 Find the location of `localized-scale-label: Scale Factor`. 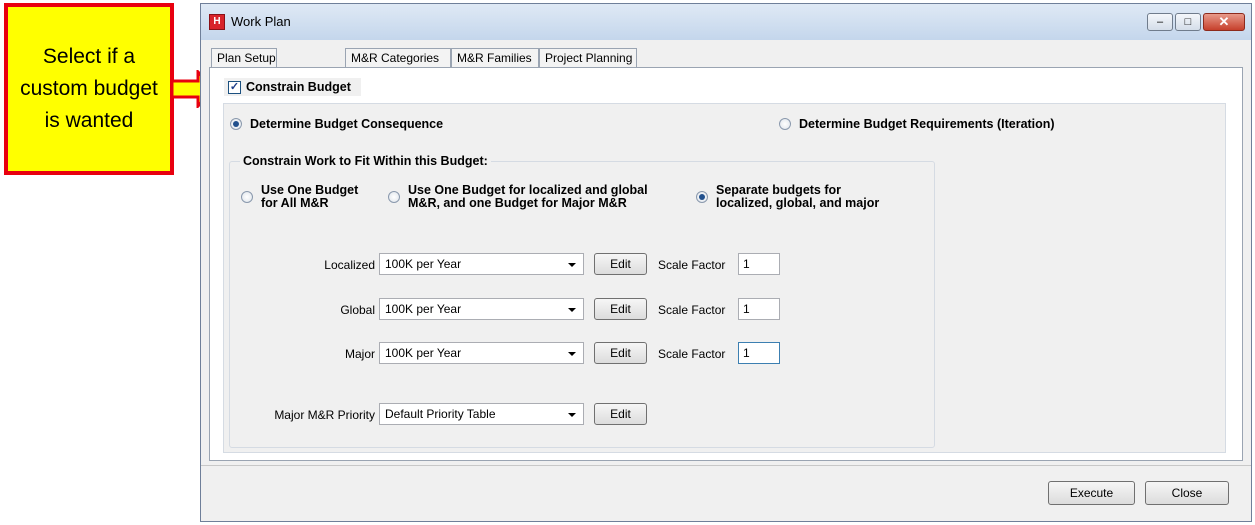

localized-scale-label: Scale Factor is located at coordinates (692, 265).